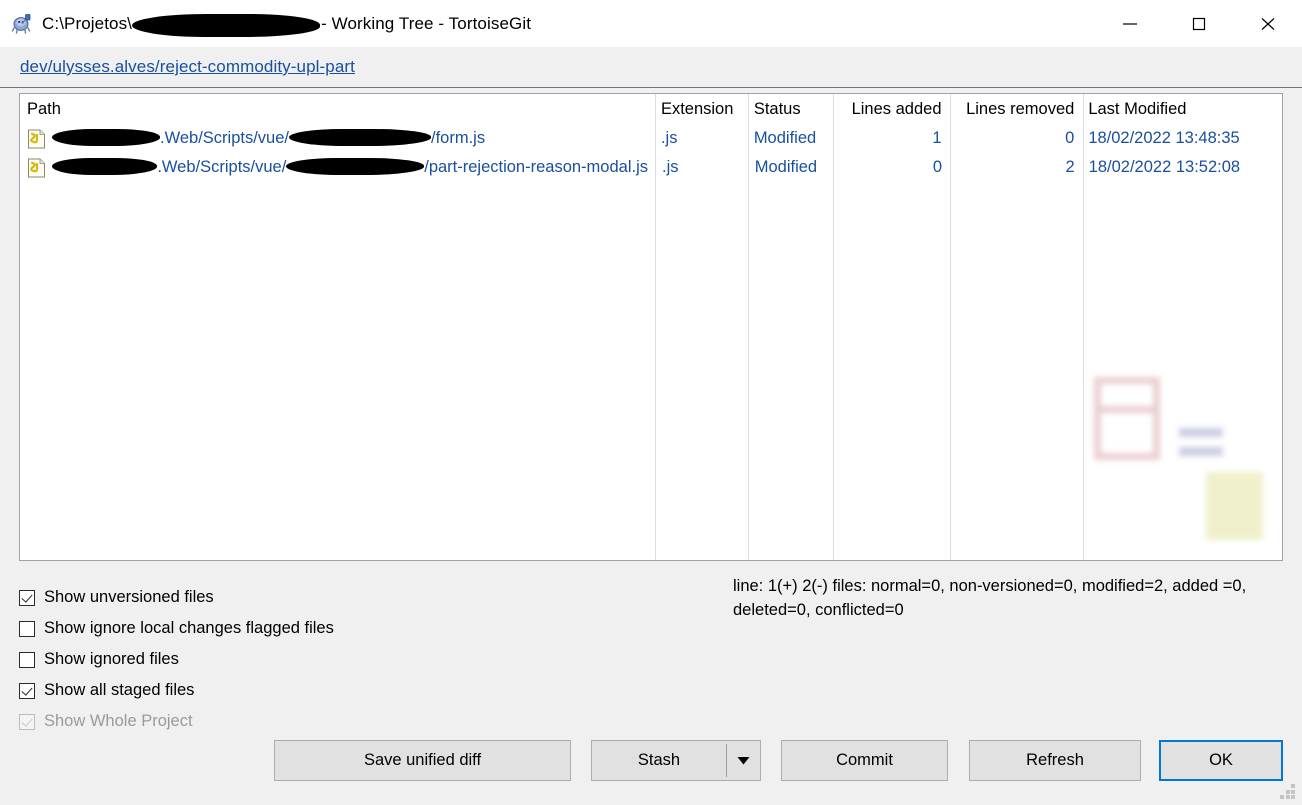  I want to click on column-header-path: Path, so click(337, 109).